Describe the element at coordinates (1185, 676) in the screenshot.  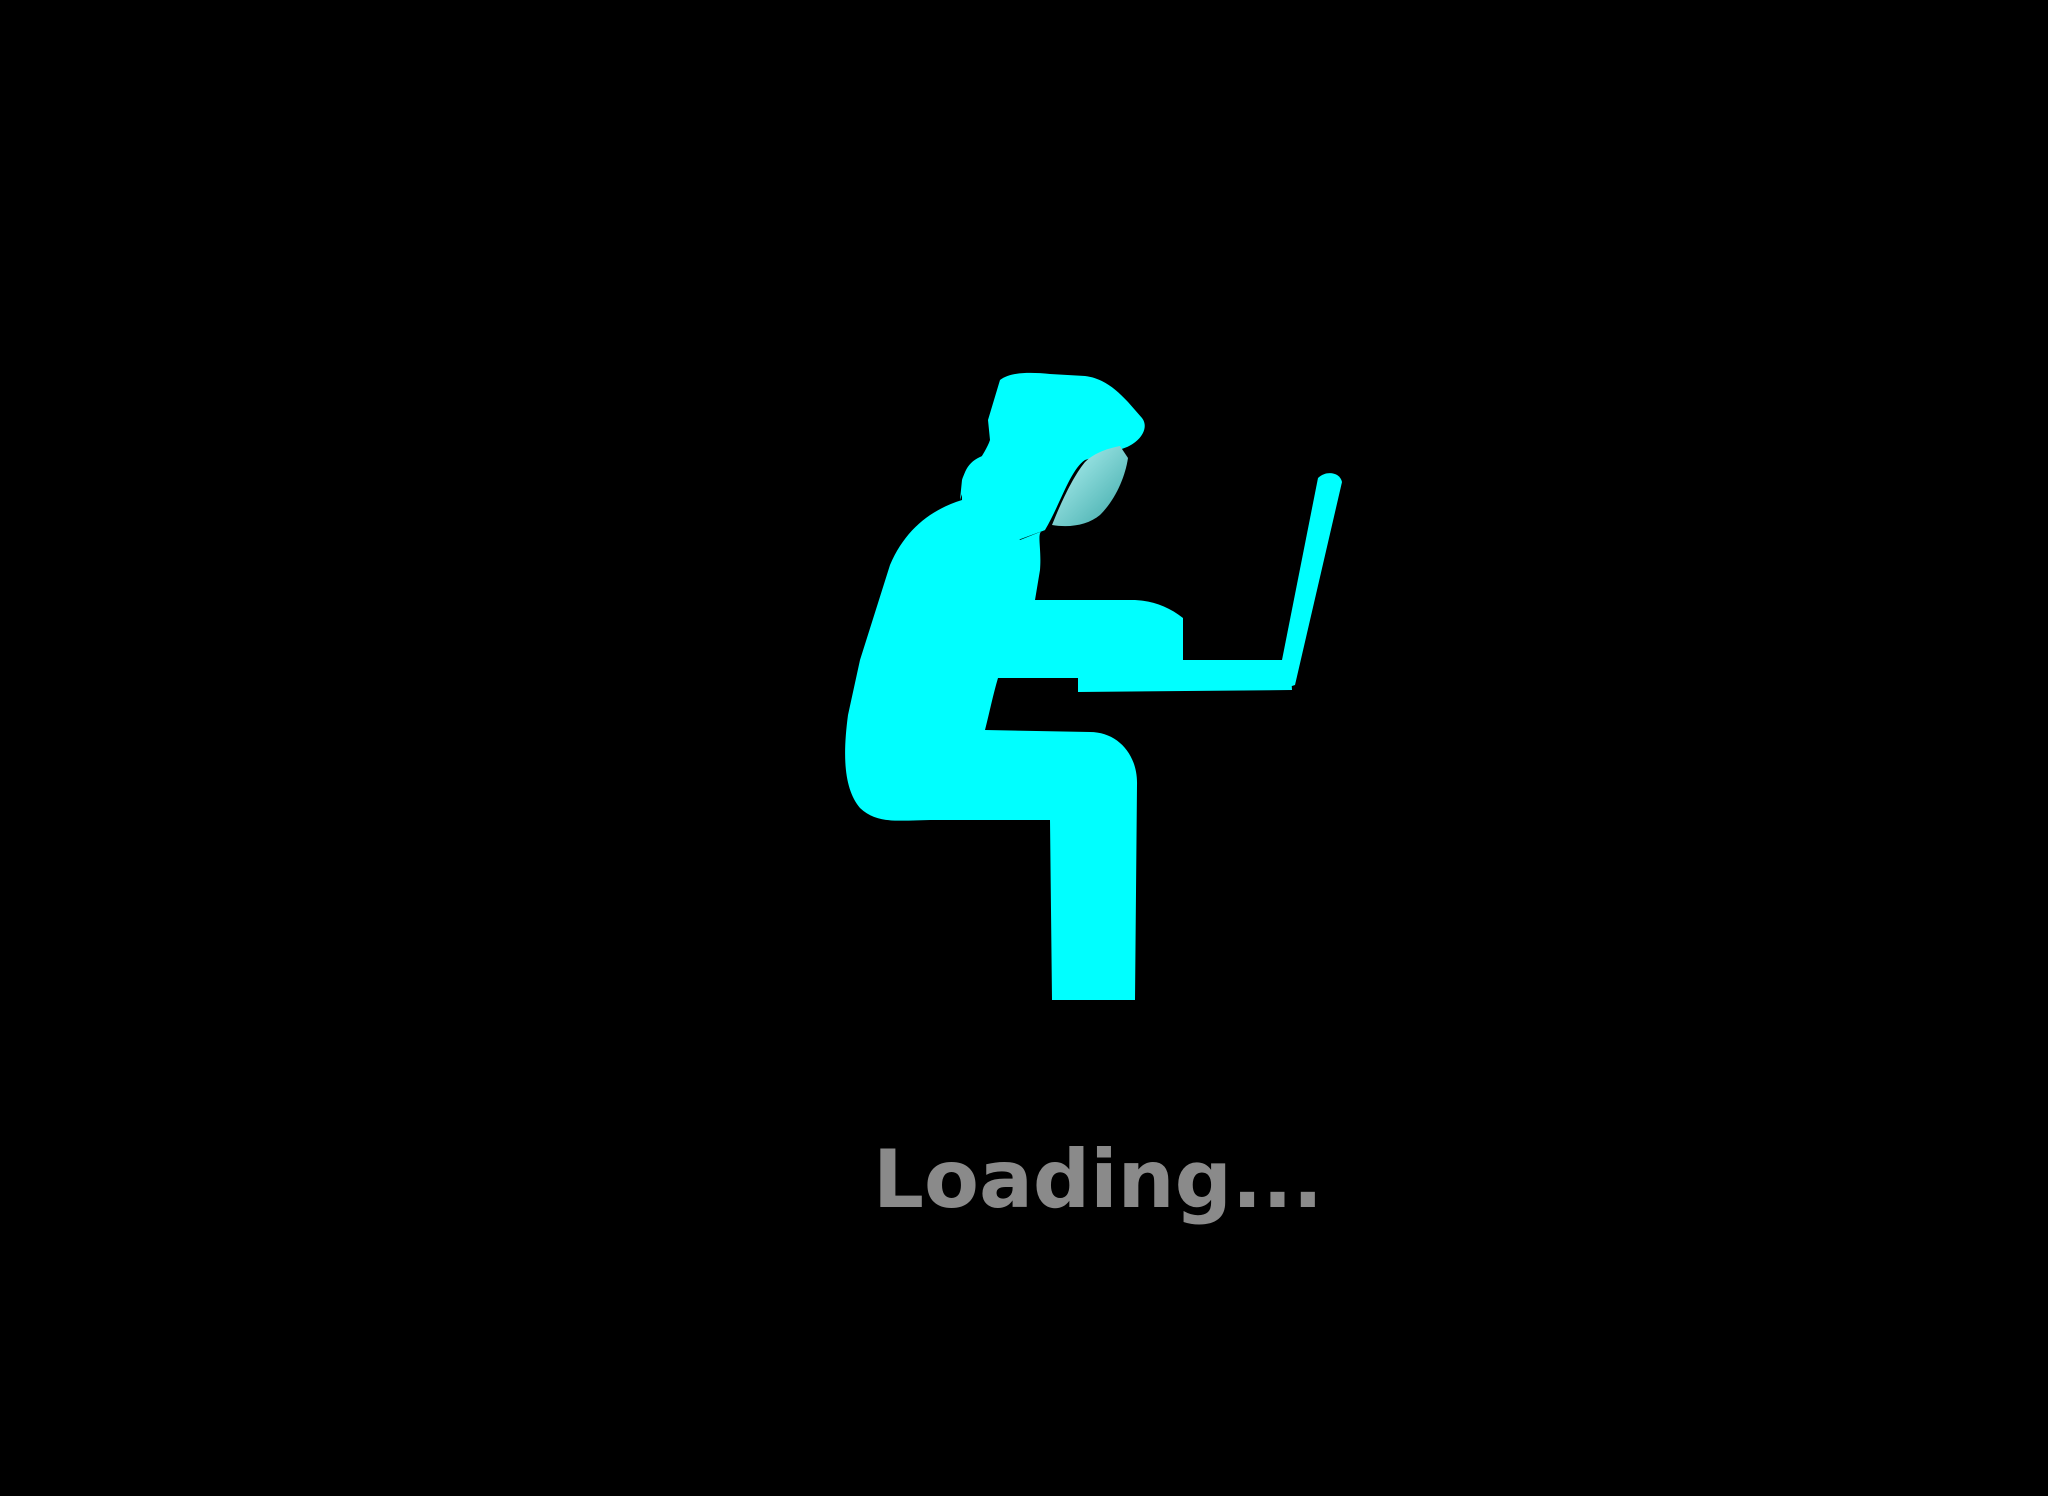
I see `laptop-base` at that location.